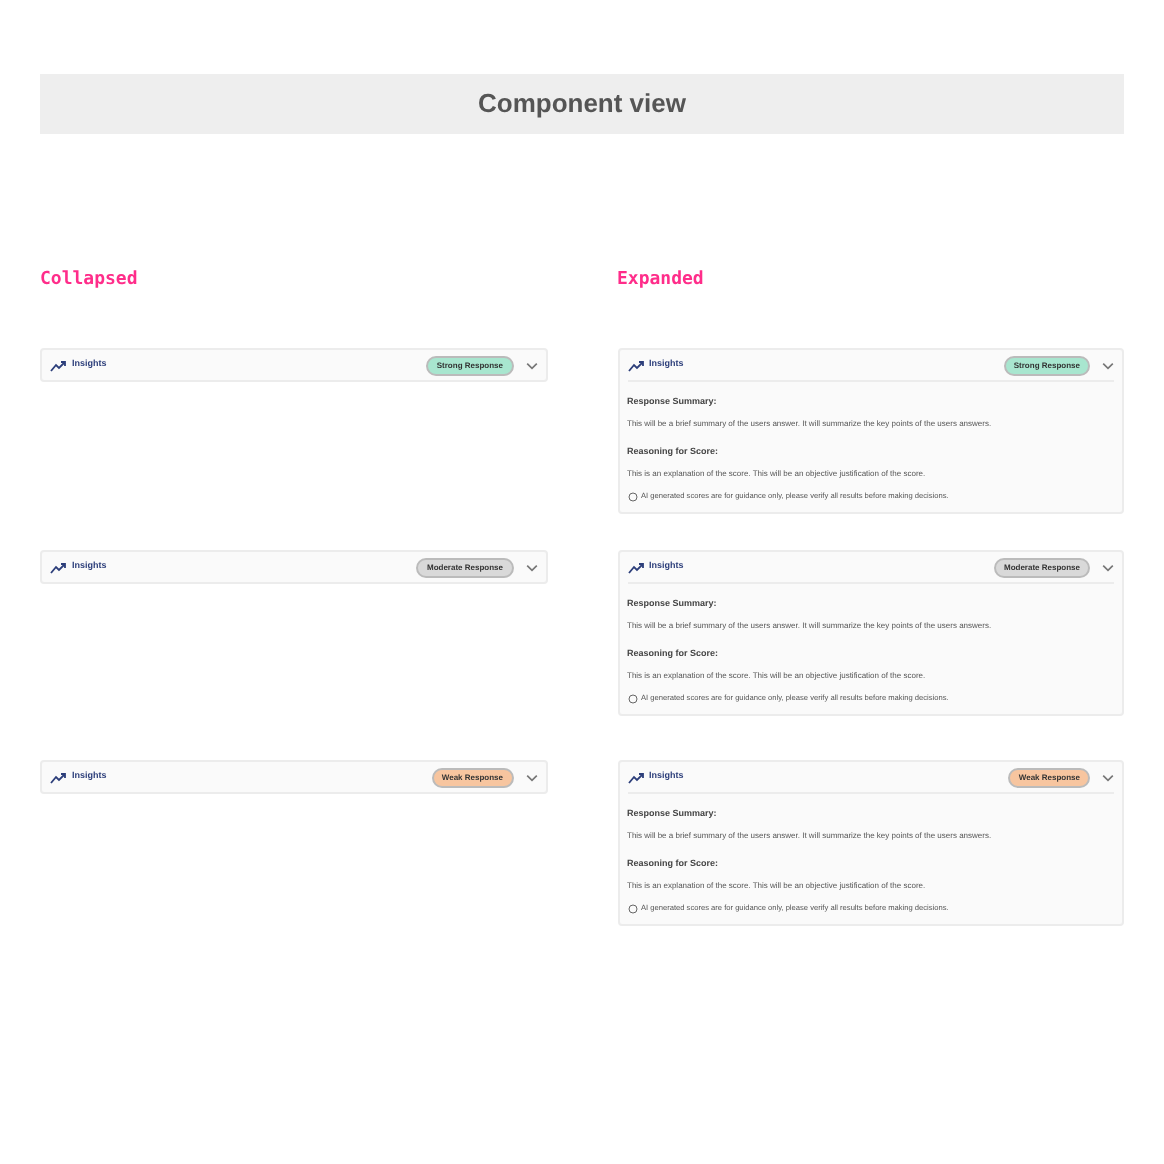  What do you see at coordinates (581, 104) in the screenshot?
I see `page-title: Component view` at bounding box center [581, 104].